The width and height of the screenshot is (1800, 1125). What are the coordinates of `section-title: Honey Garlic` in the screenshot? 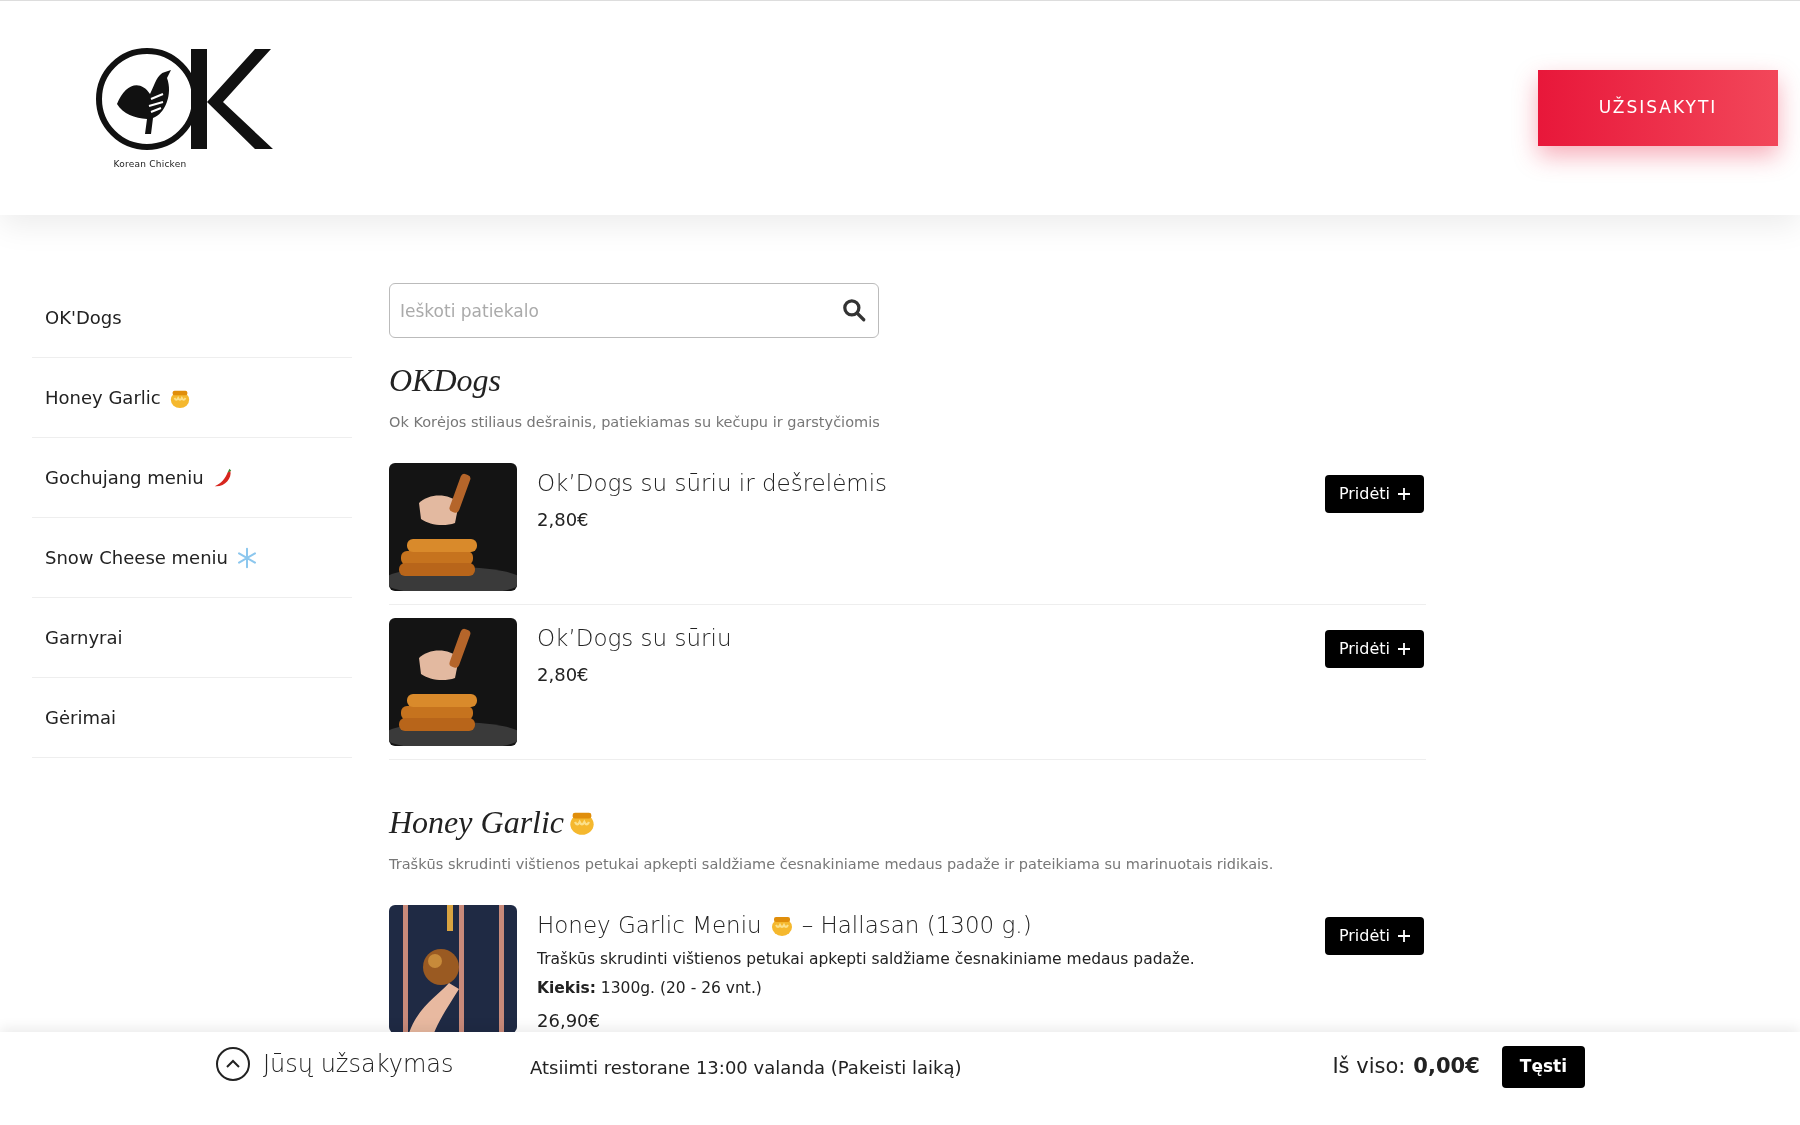 It's located at (477, 822).